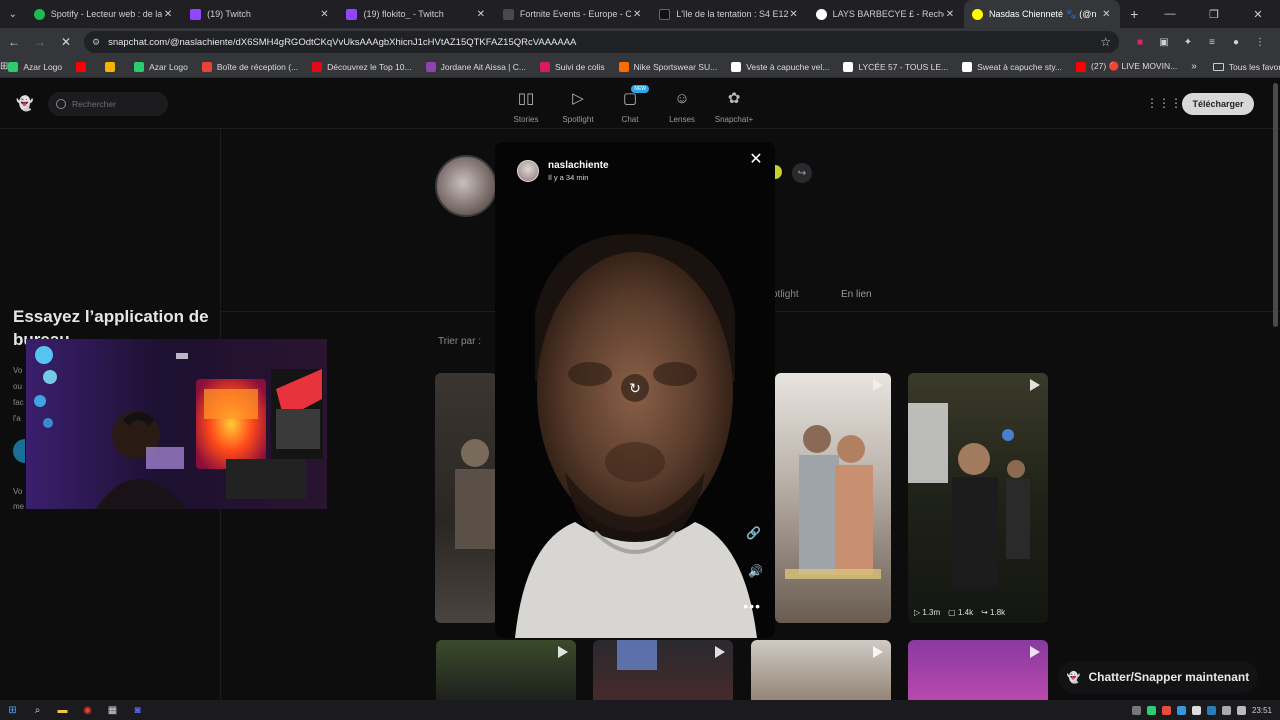 The width and height of the screenshot is (1280, 720). Describe the element at coordinates (466, 186) in the screenshot. I see `profile-avatar` at that location.